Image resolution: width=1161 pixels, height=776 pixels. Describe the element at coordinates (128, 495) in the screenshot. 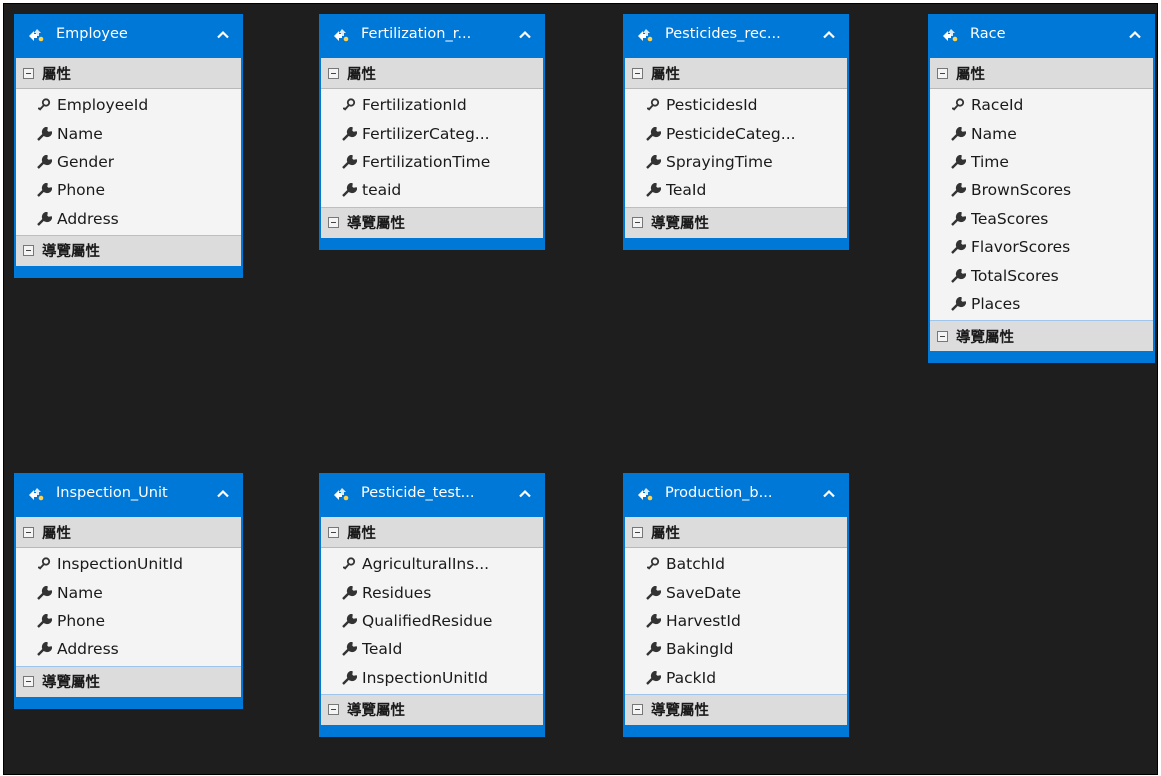

I see `entity-header: Inspection_Unit` at that location.